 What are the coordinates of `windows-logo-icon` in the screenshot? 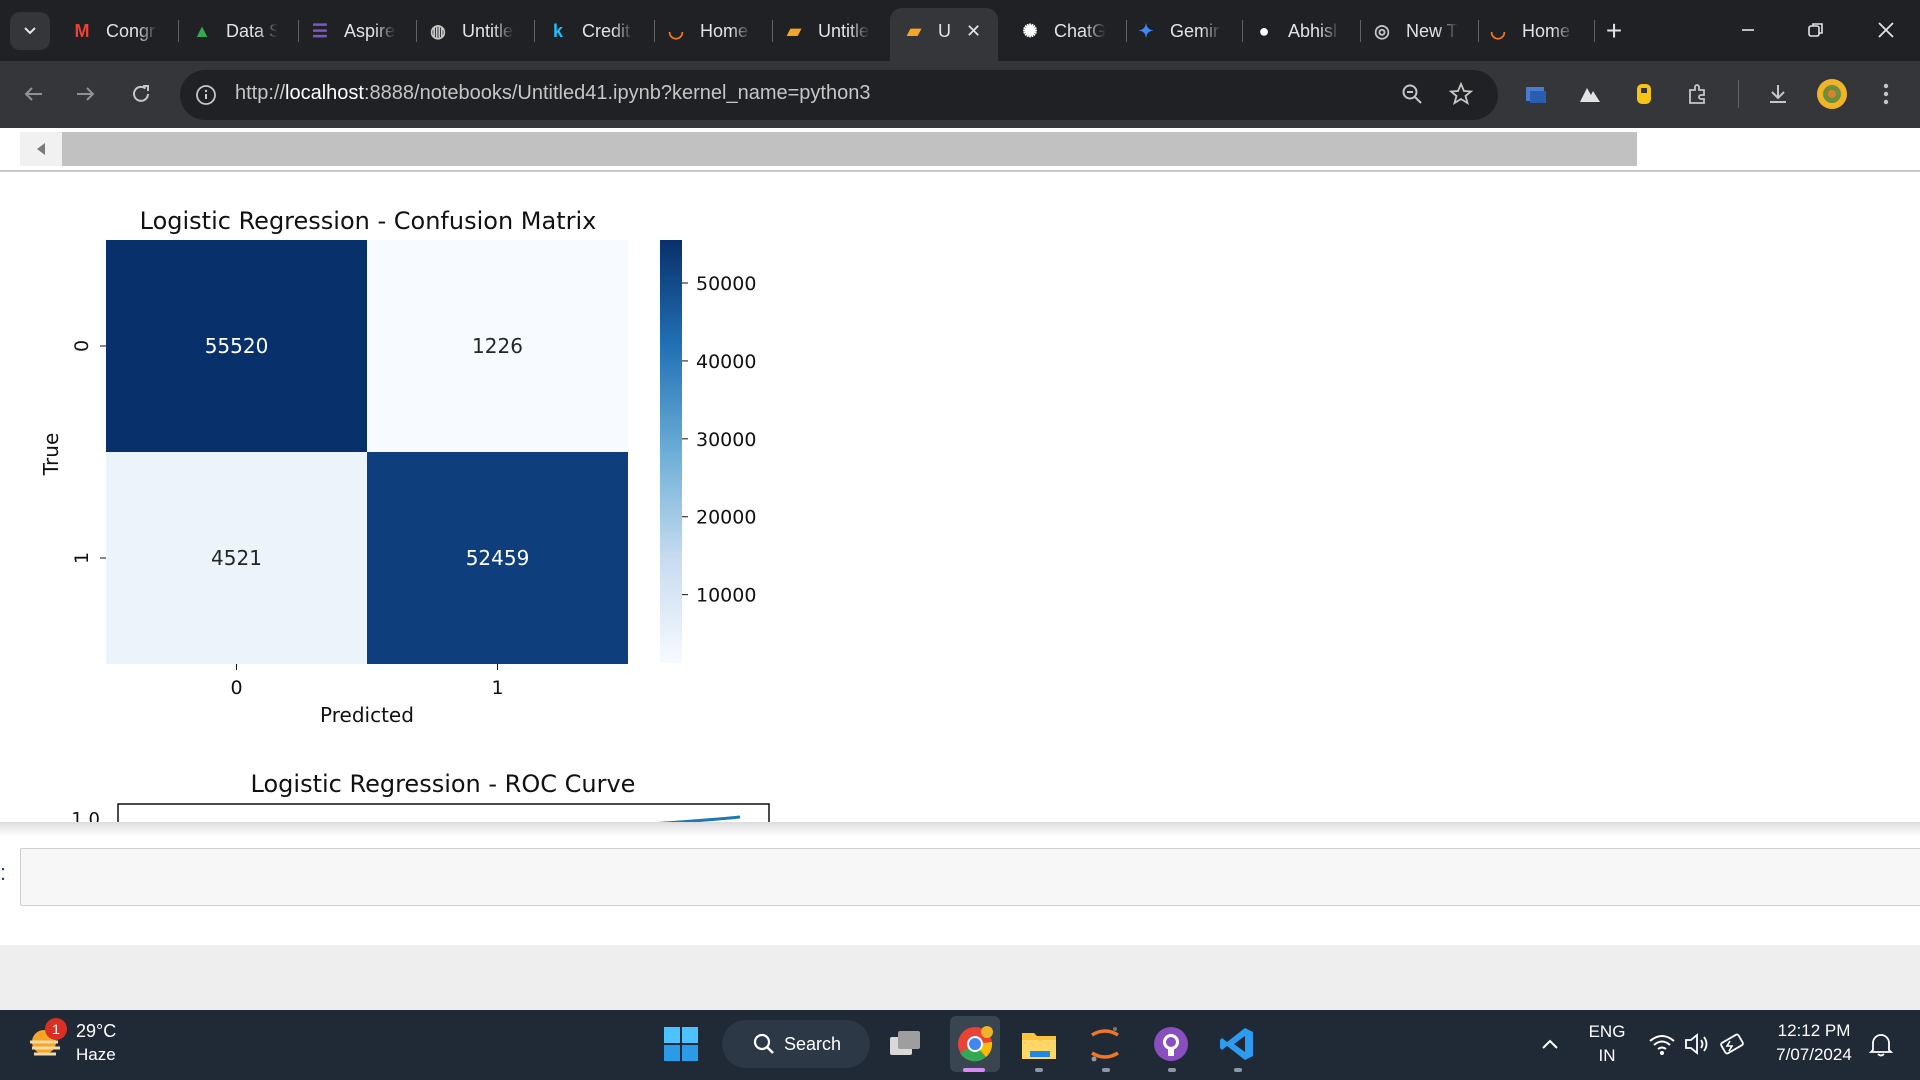 It's located at (681, 1044).